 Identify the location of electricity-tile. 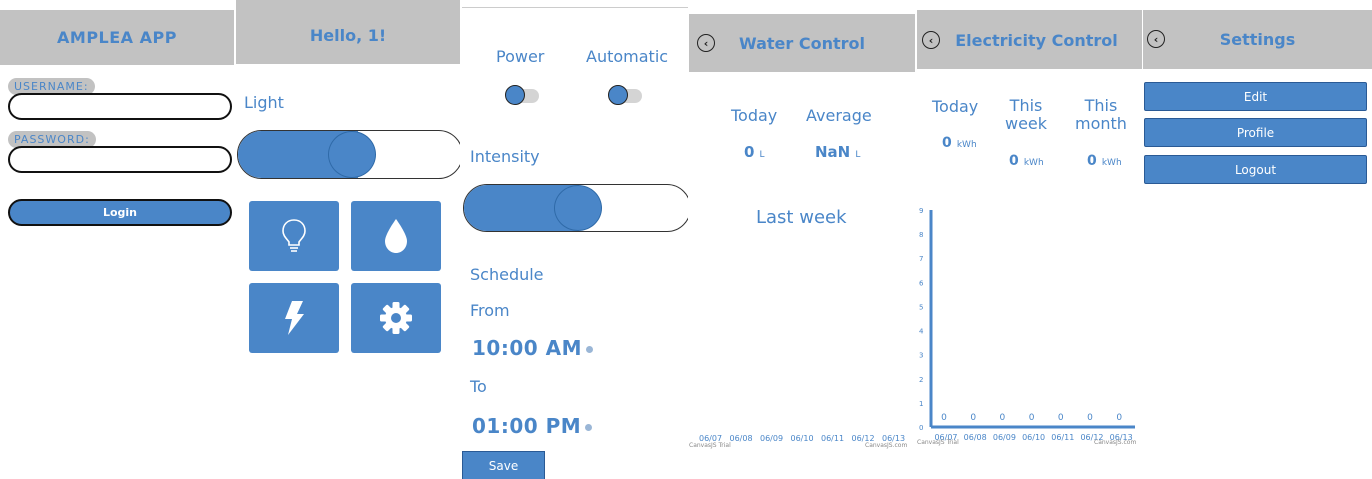
(294, 318).